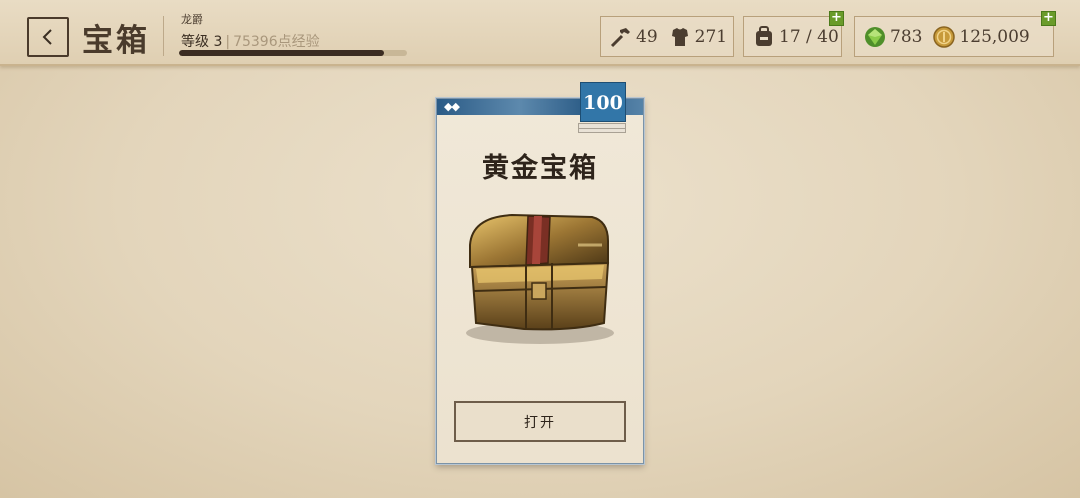  Describe the element at coordinates (603, 102) in the screenshot. I see `chest-count: 100` at that location.